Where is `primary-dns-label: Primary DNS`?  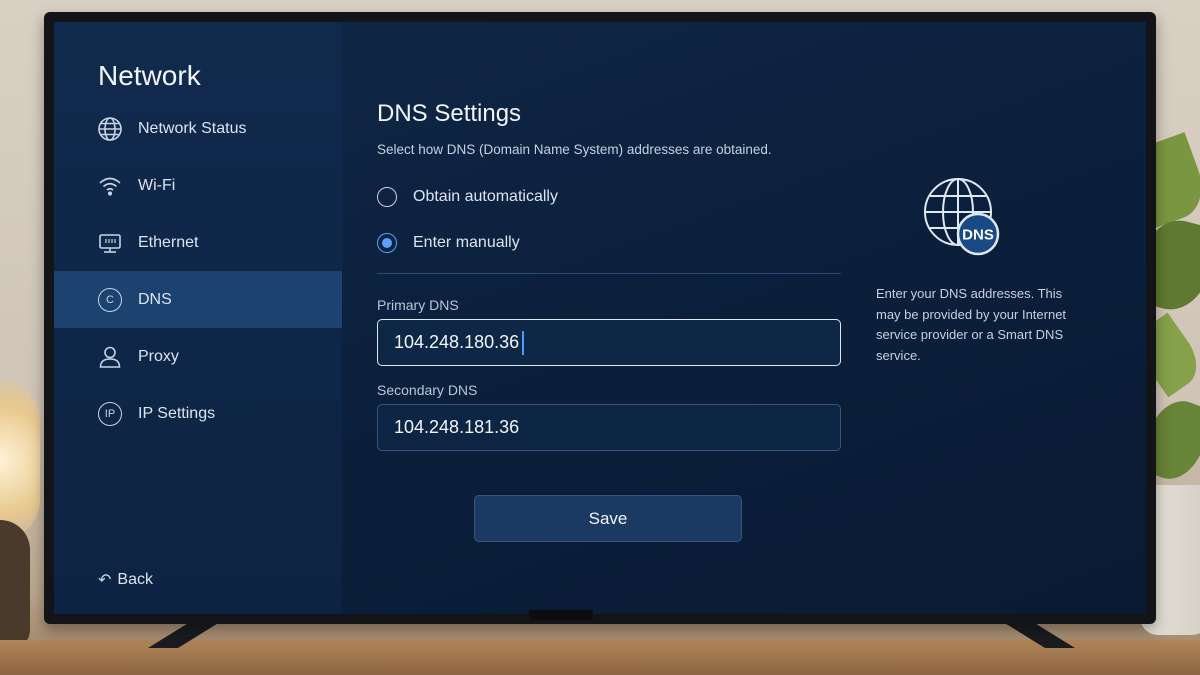
primary-dns-label: Primary DNS is located at coordinates (418, 305).